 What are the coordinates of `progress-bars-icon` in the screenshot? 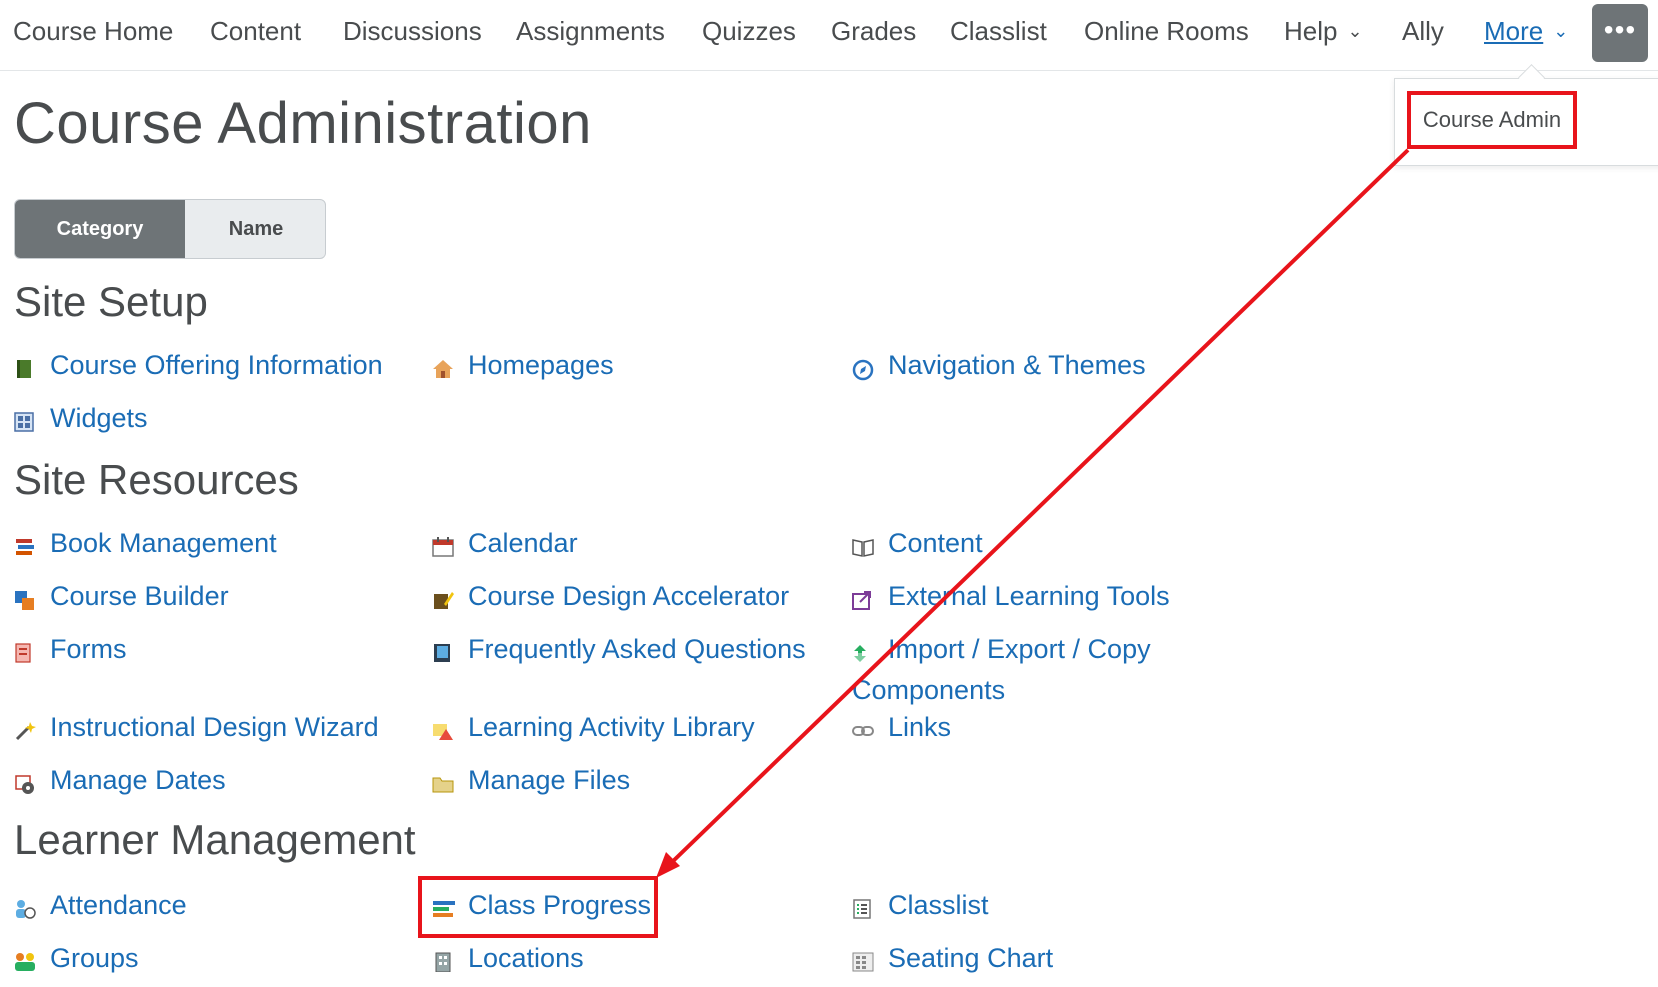 It's located at (443, 909).